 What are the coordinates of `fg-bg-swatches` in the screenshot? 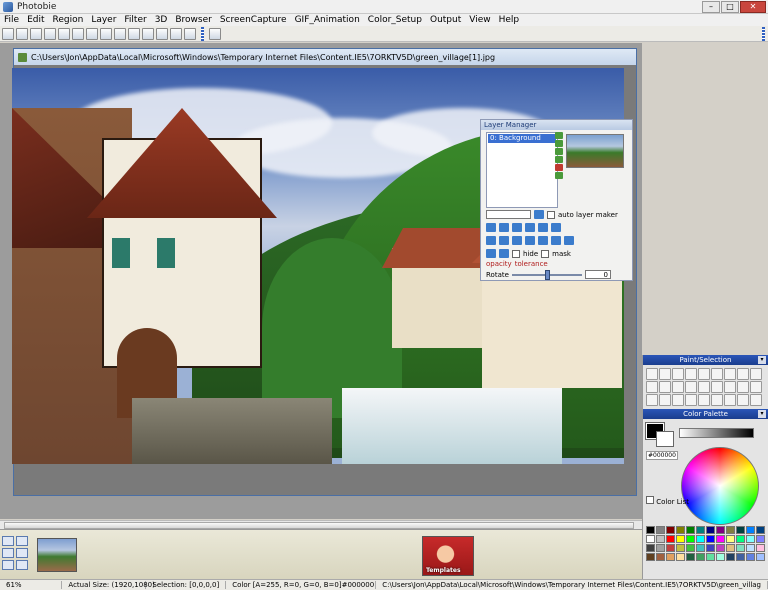 It's located at (659, 434).